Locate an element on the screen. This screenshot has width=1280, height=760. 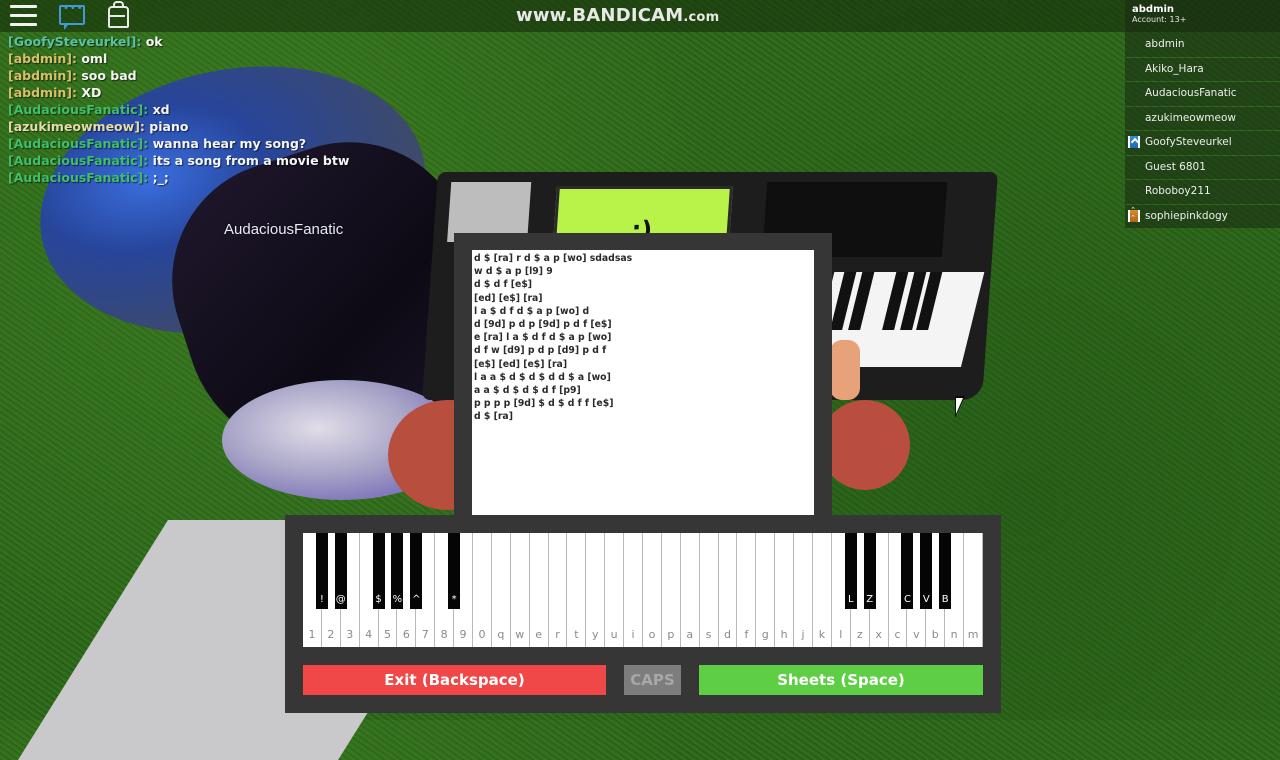
key-label: 1 is located at coordinates (312, 634).